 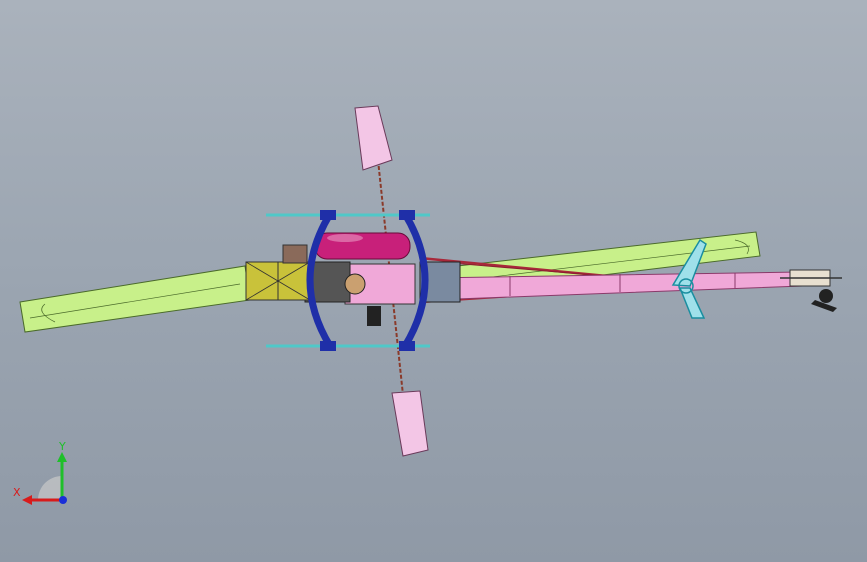 What do you see at coordinates (40, 472) in the screenshot?
I see `orientation-triad: Y X` at bounding box center [40, 472].